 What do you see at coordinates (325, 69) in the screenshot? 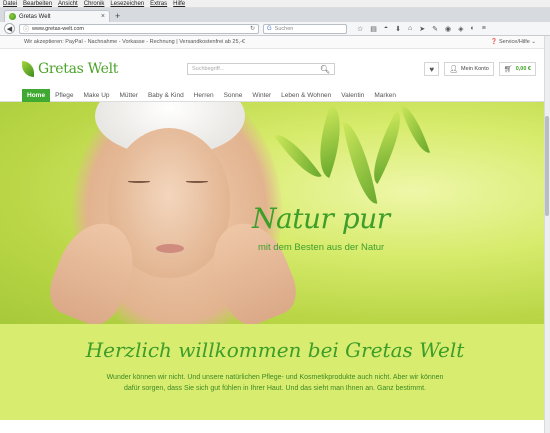
I see `search-icon: 🔍︎` at bounding box center [325, 69].